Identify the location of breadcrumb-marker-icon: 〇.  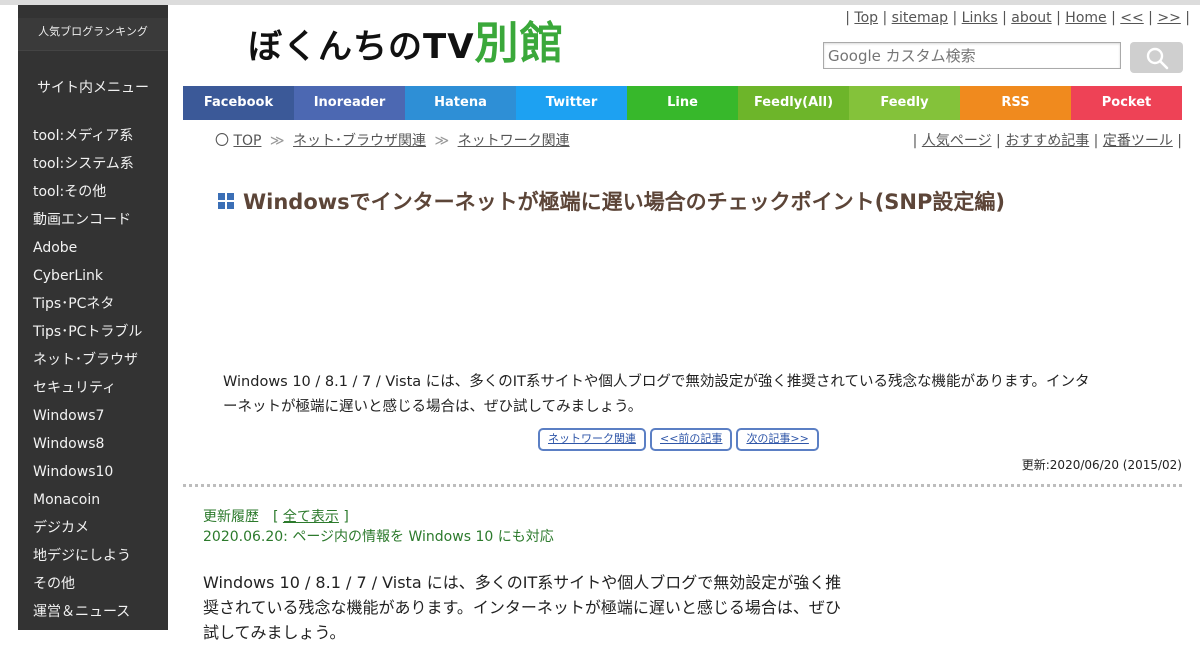
(222, 141).